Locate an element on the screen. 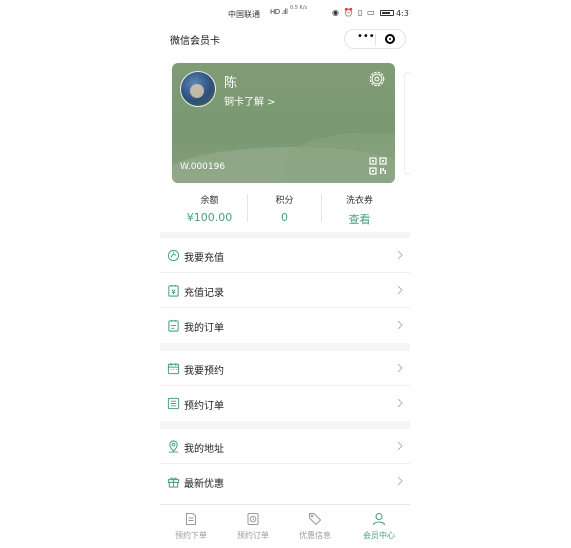 The width and height of the screenshot is (571, 548). recharge-icon is located at coordinates (173, 255).